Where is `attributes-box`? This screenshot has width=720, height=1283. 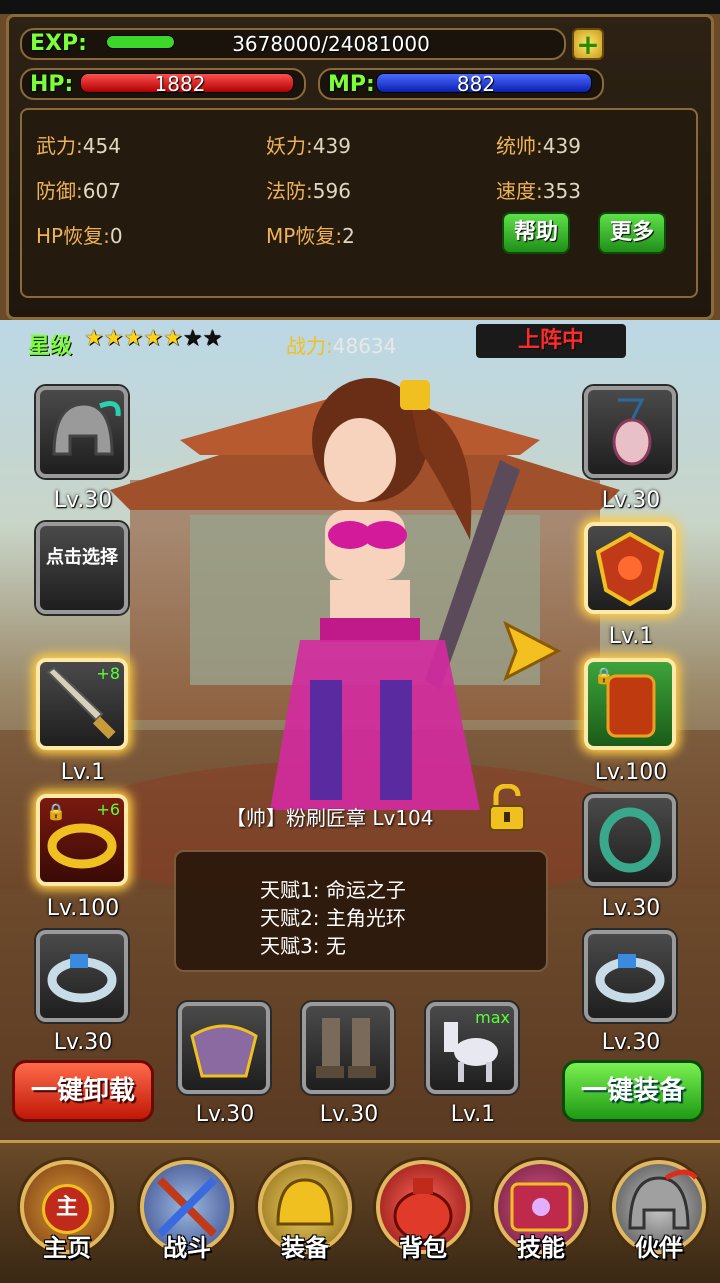 attributes-box is located at coordinates (359, 203).